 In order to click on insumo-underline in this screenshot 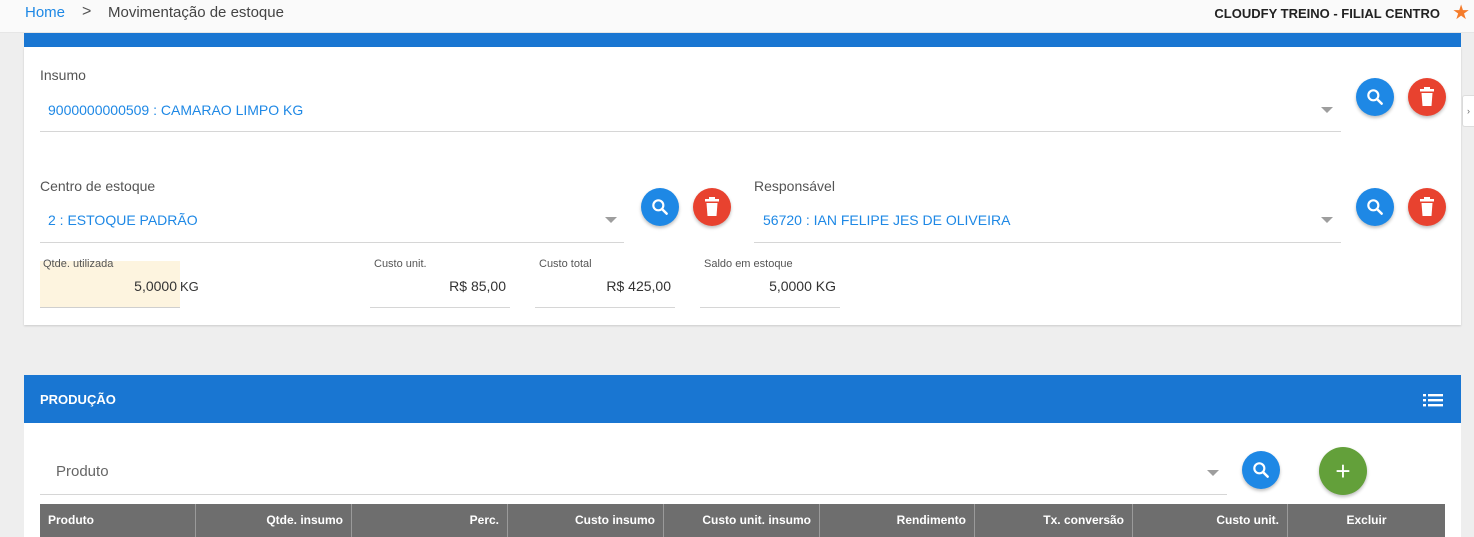, I will do `click(690, 131)`.